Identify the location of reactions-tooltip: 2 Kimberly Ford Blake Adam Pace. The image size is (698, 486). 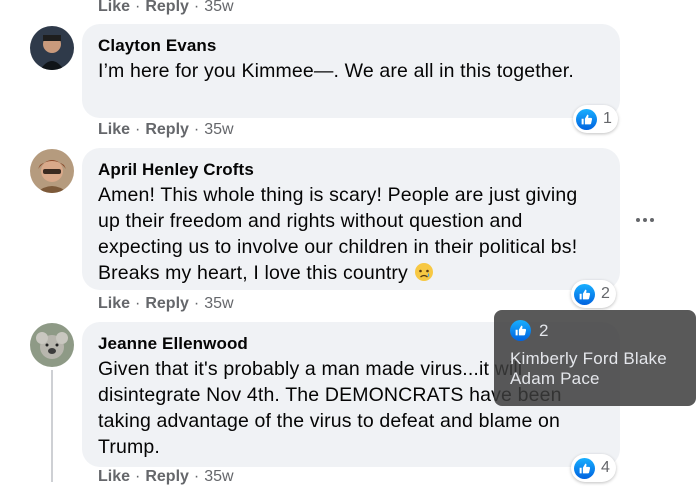
(595, 358).